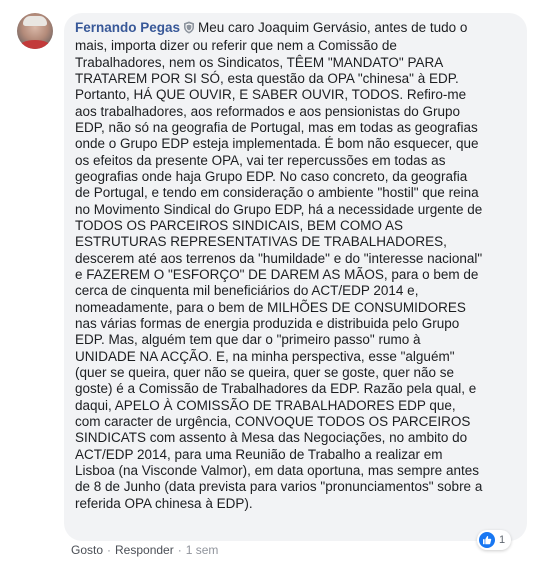 The width and height of the screenshot is (539, 572). I want to click on avatar-shirt, so click(35, 44).